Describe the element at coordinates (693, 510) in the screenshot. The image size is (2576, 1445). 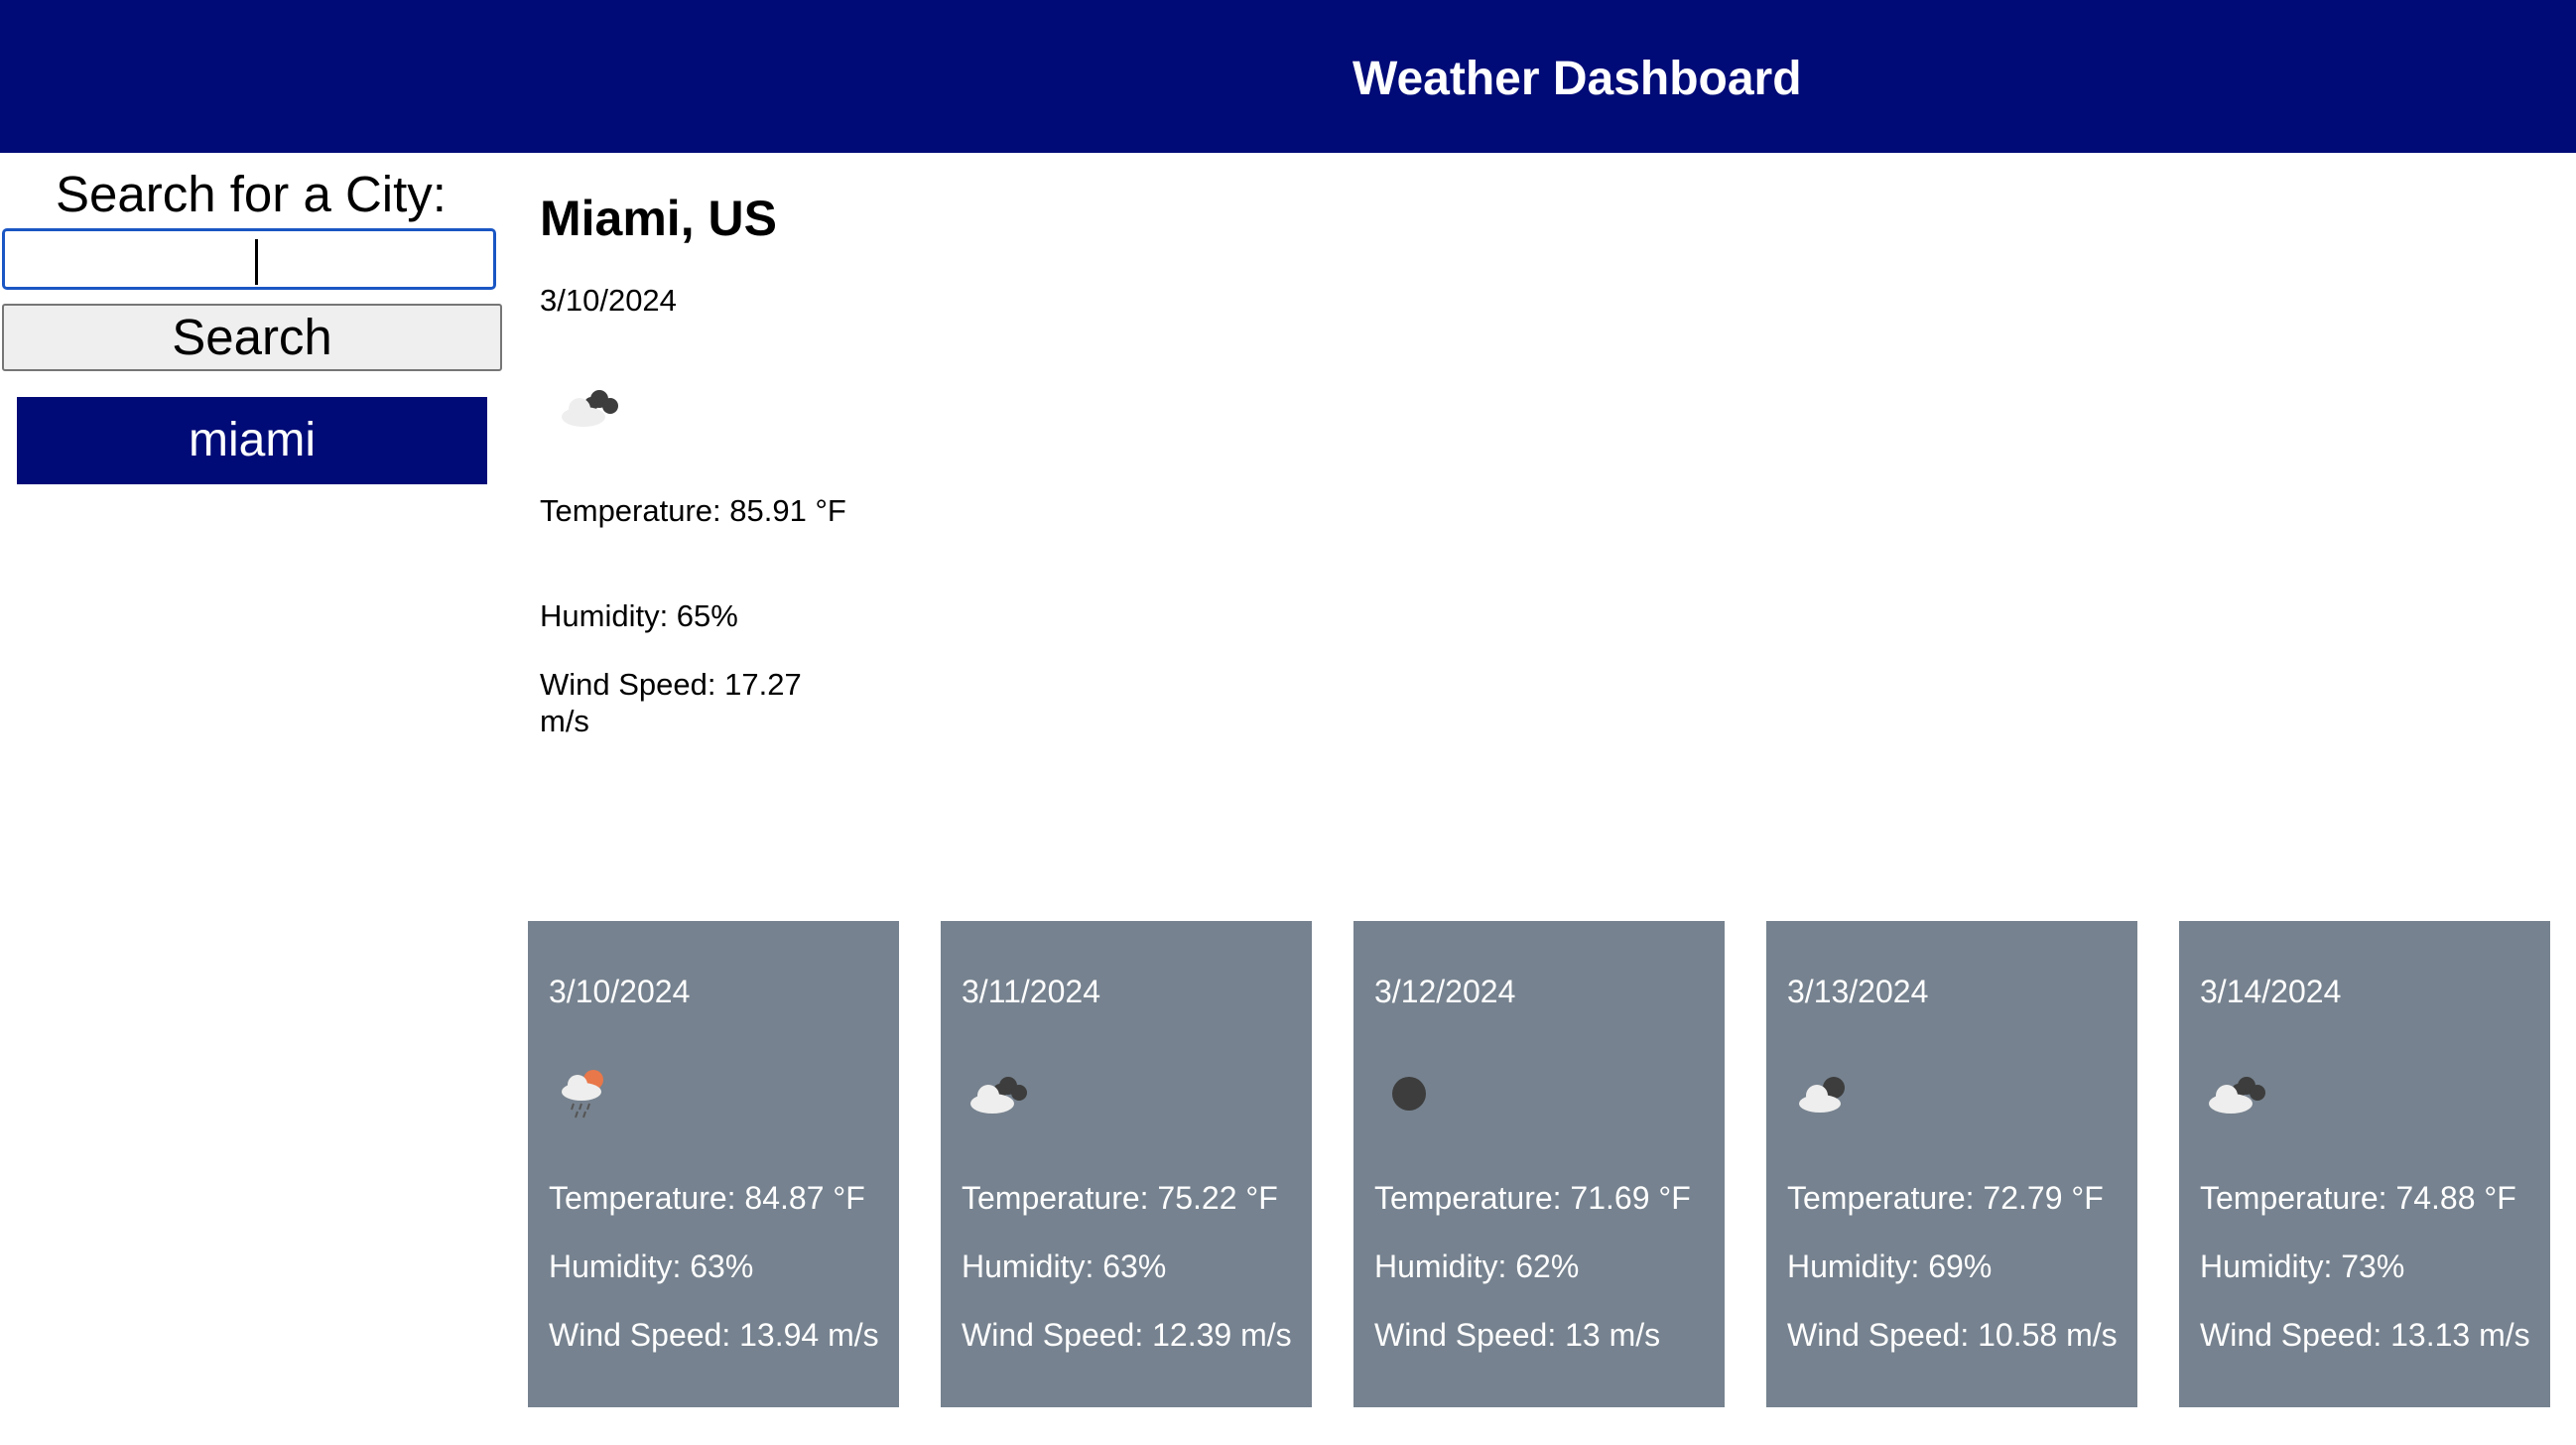
I see `current-temperature: Temperature: 85.91 °F` at that location.